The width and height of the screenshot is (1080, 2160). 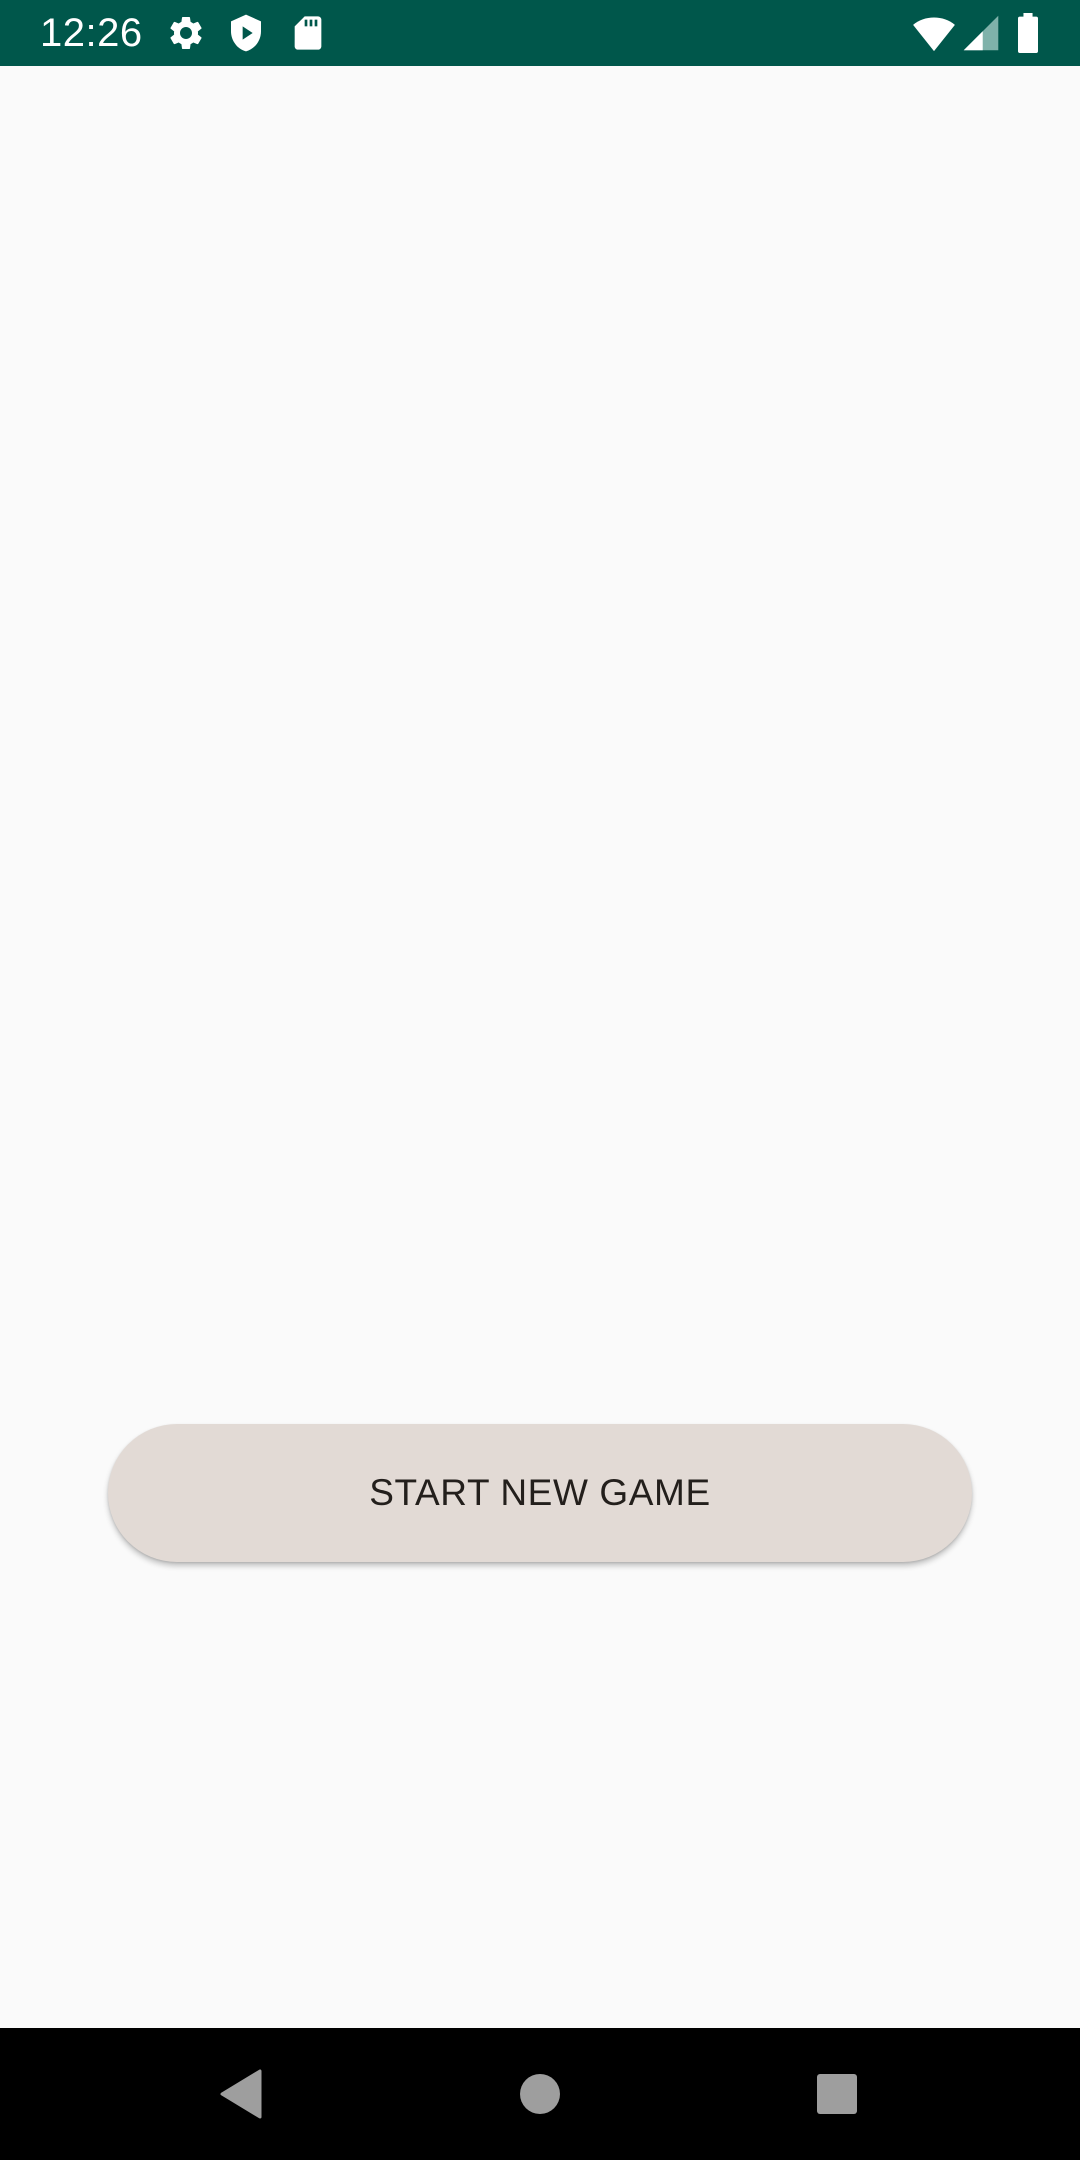 I want to click on shield-play-icon, so click(x=246, y=33).